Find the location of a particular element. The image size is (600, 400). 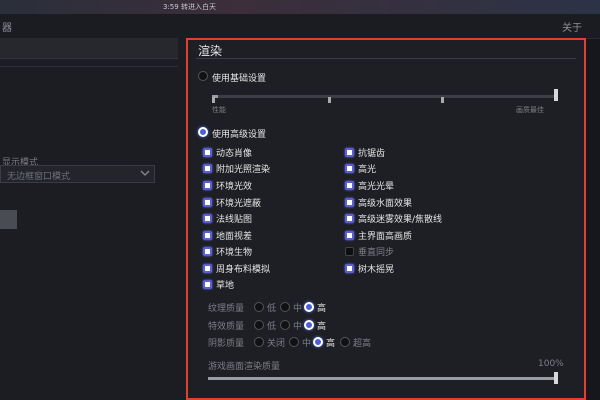

checkbox-cloth-simulation is located at coordinates (207, 268).